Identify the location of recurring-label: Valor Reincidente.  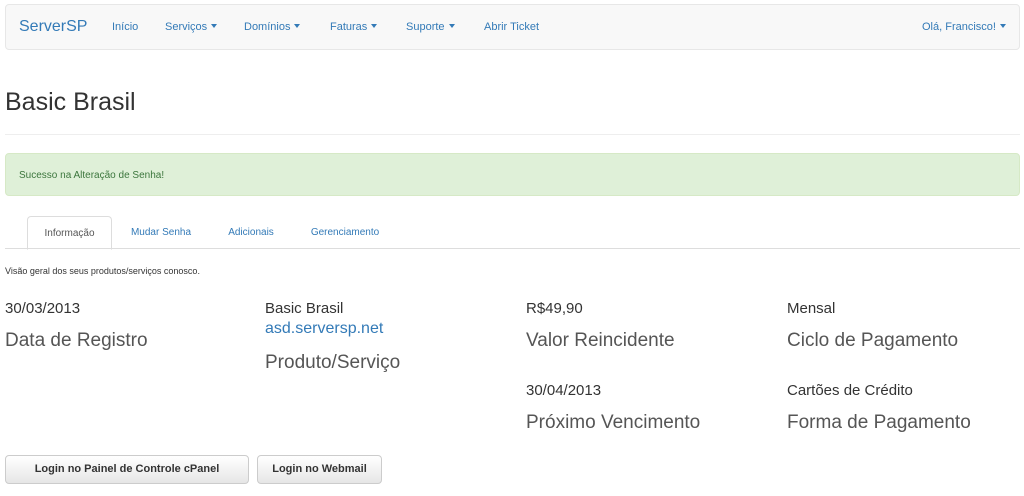
(600, 340).